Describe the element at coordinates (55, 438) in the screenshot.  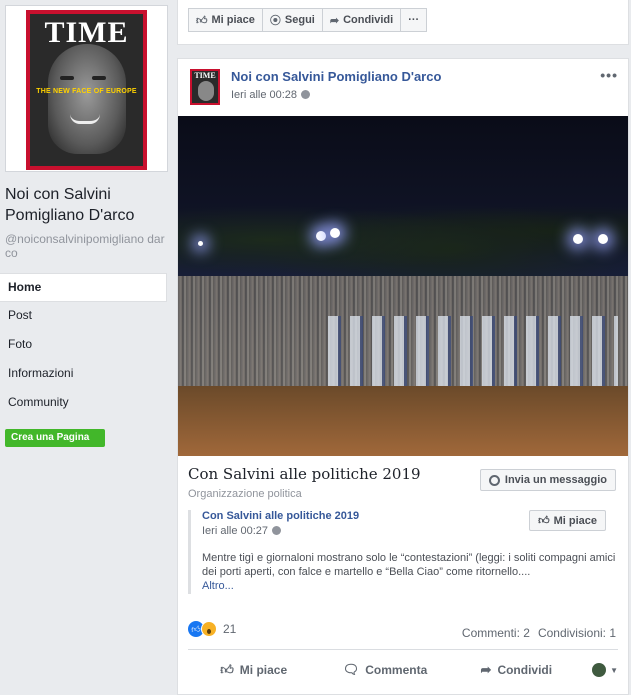
I see `create-page-button: Crea una Pagina` at that location.